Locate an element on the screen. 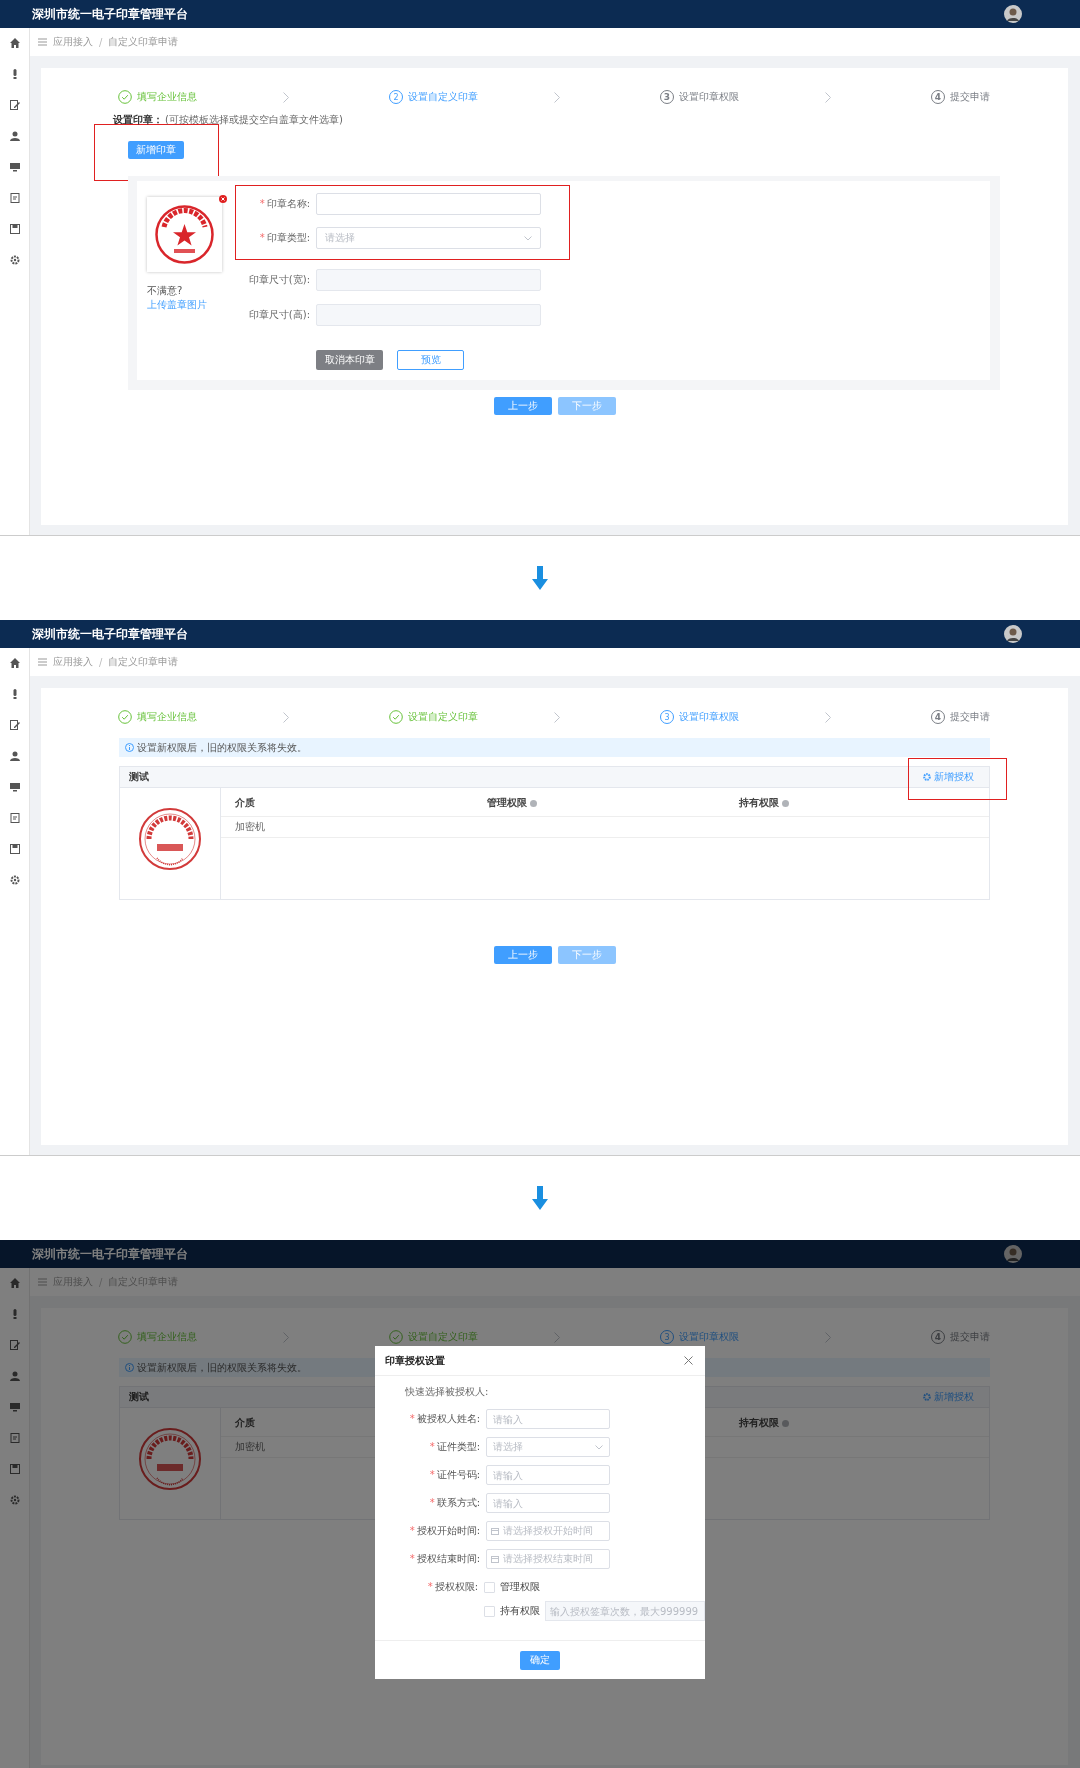  quick-select-label: 快速选择被授权人: is located at coordinates (447, 1392).